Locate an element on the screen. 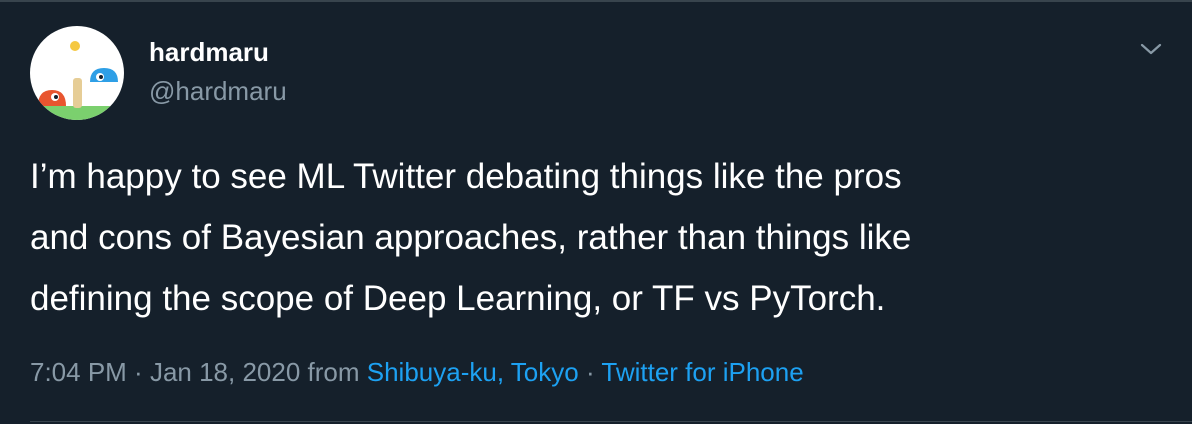  top-divider is located at coordinates (596, 1).